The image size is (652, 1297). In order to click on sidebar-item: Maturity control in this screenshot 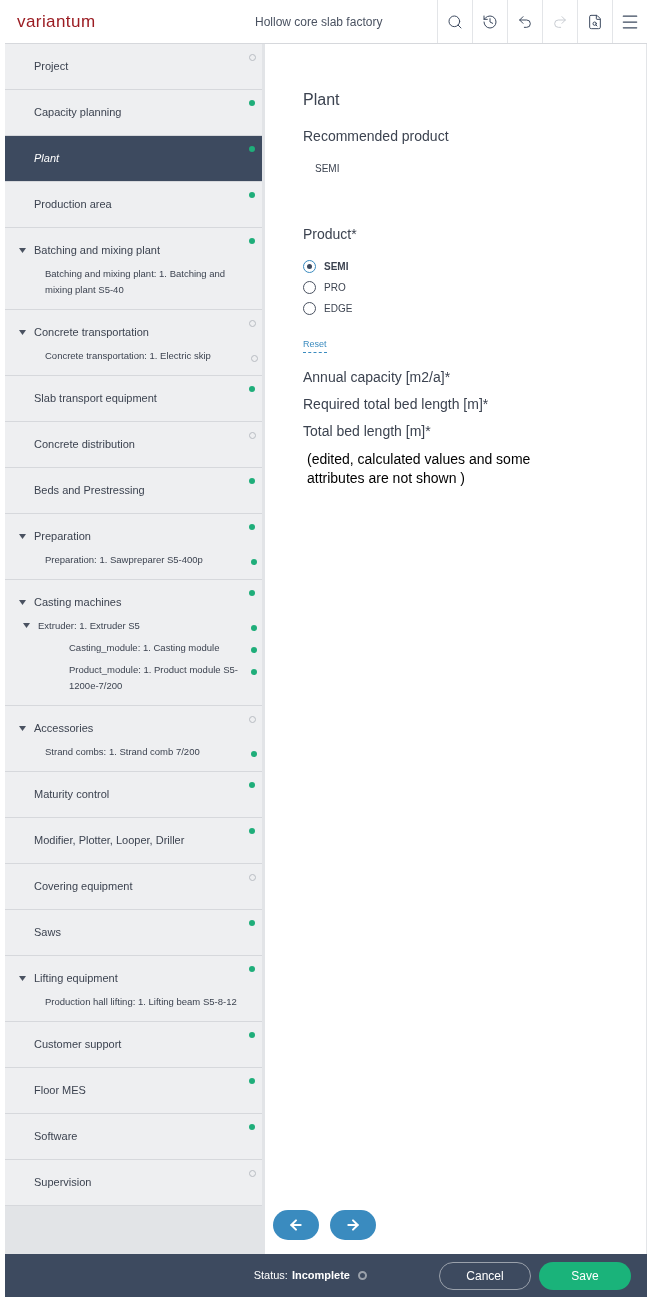, I will do `click(133, 795)`.